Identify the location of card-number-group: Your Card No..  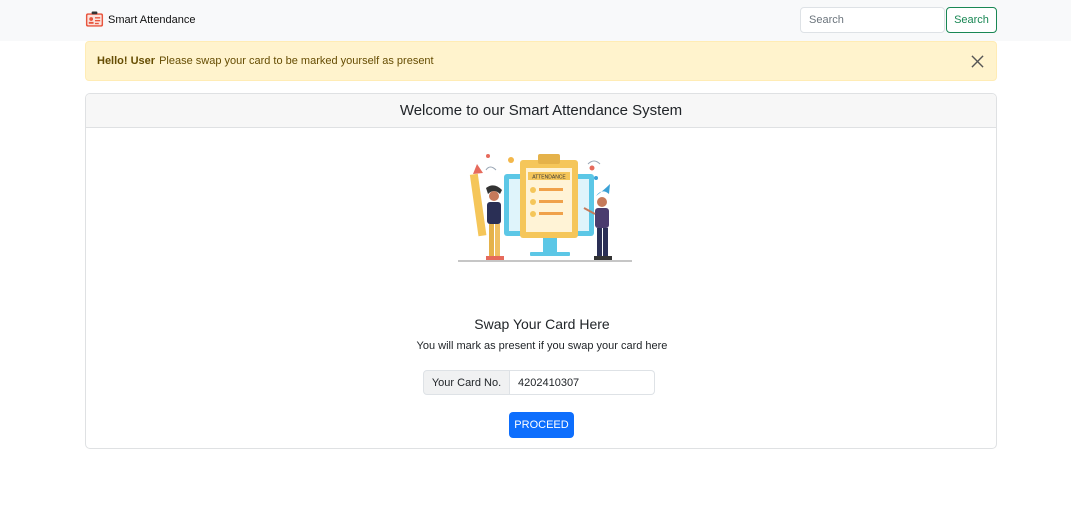
(539, 382).